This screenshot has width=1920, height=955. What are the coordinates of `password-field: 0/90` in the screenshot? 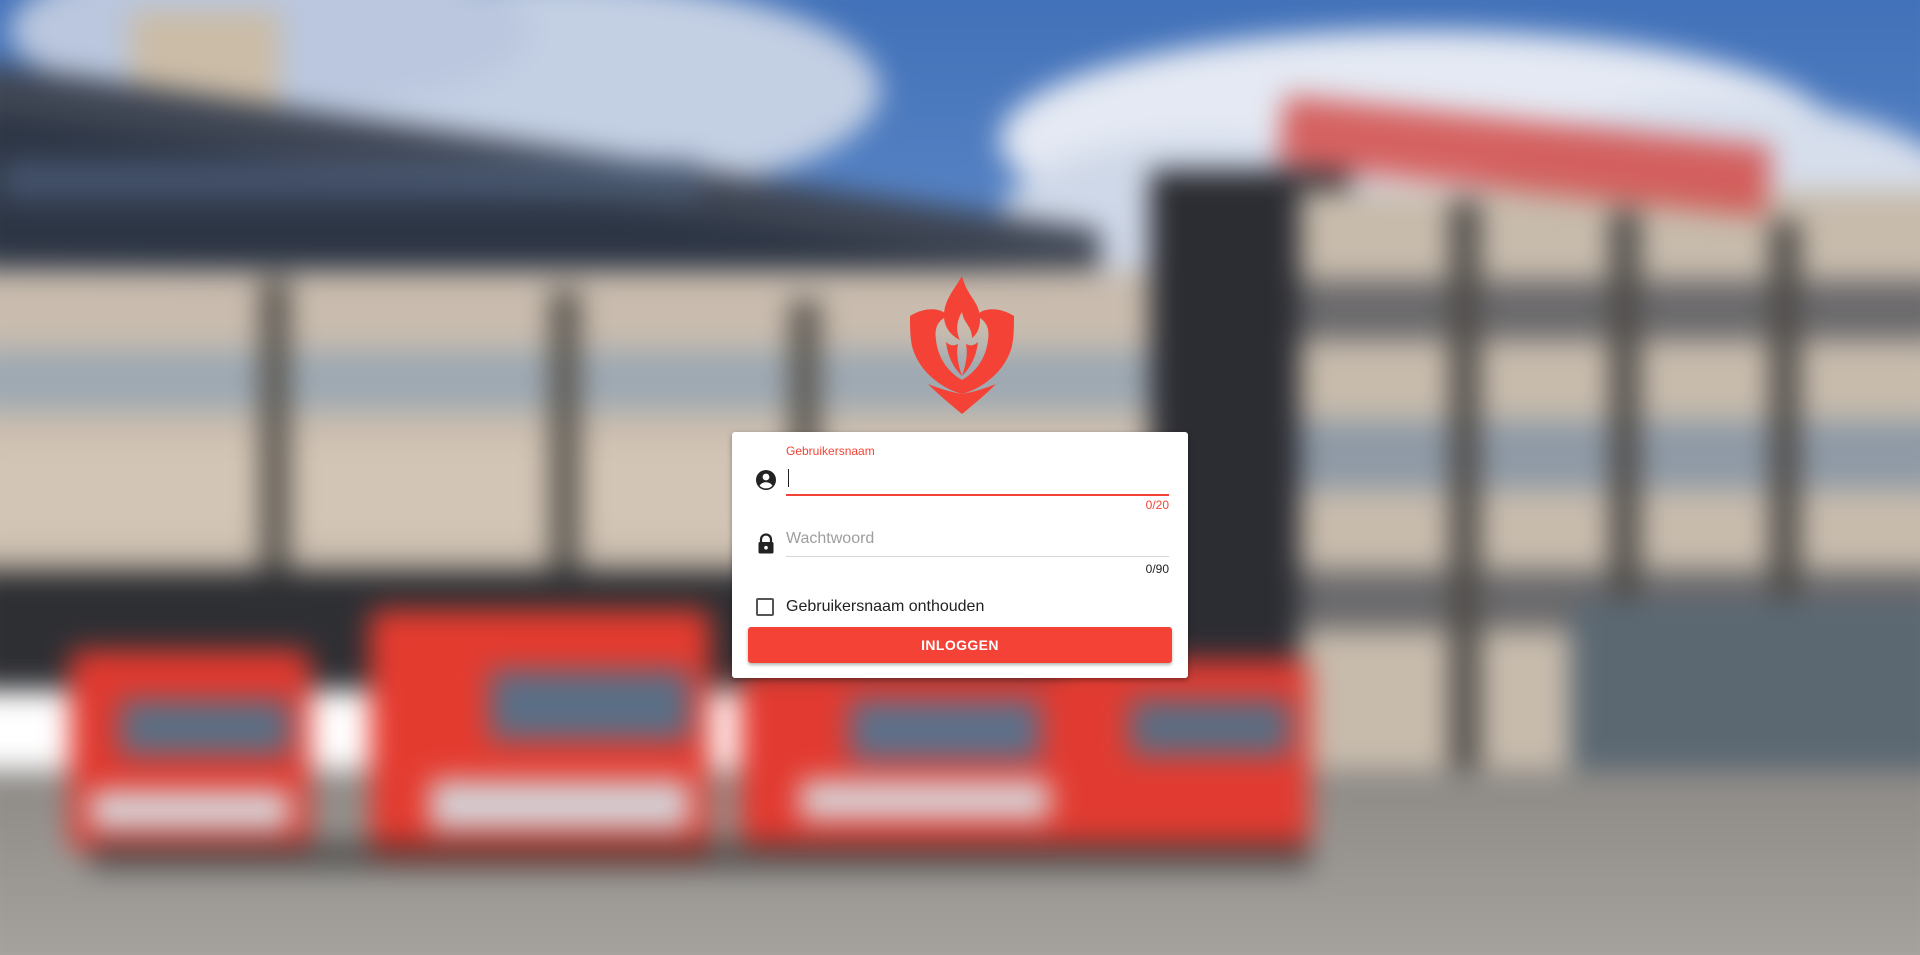 It's located at (960, 540).